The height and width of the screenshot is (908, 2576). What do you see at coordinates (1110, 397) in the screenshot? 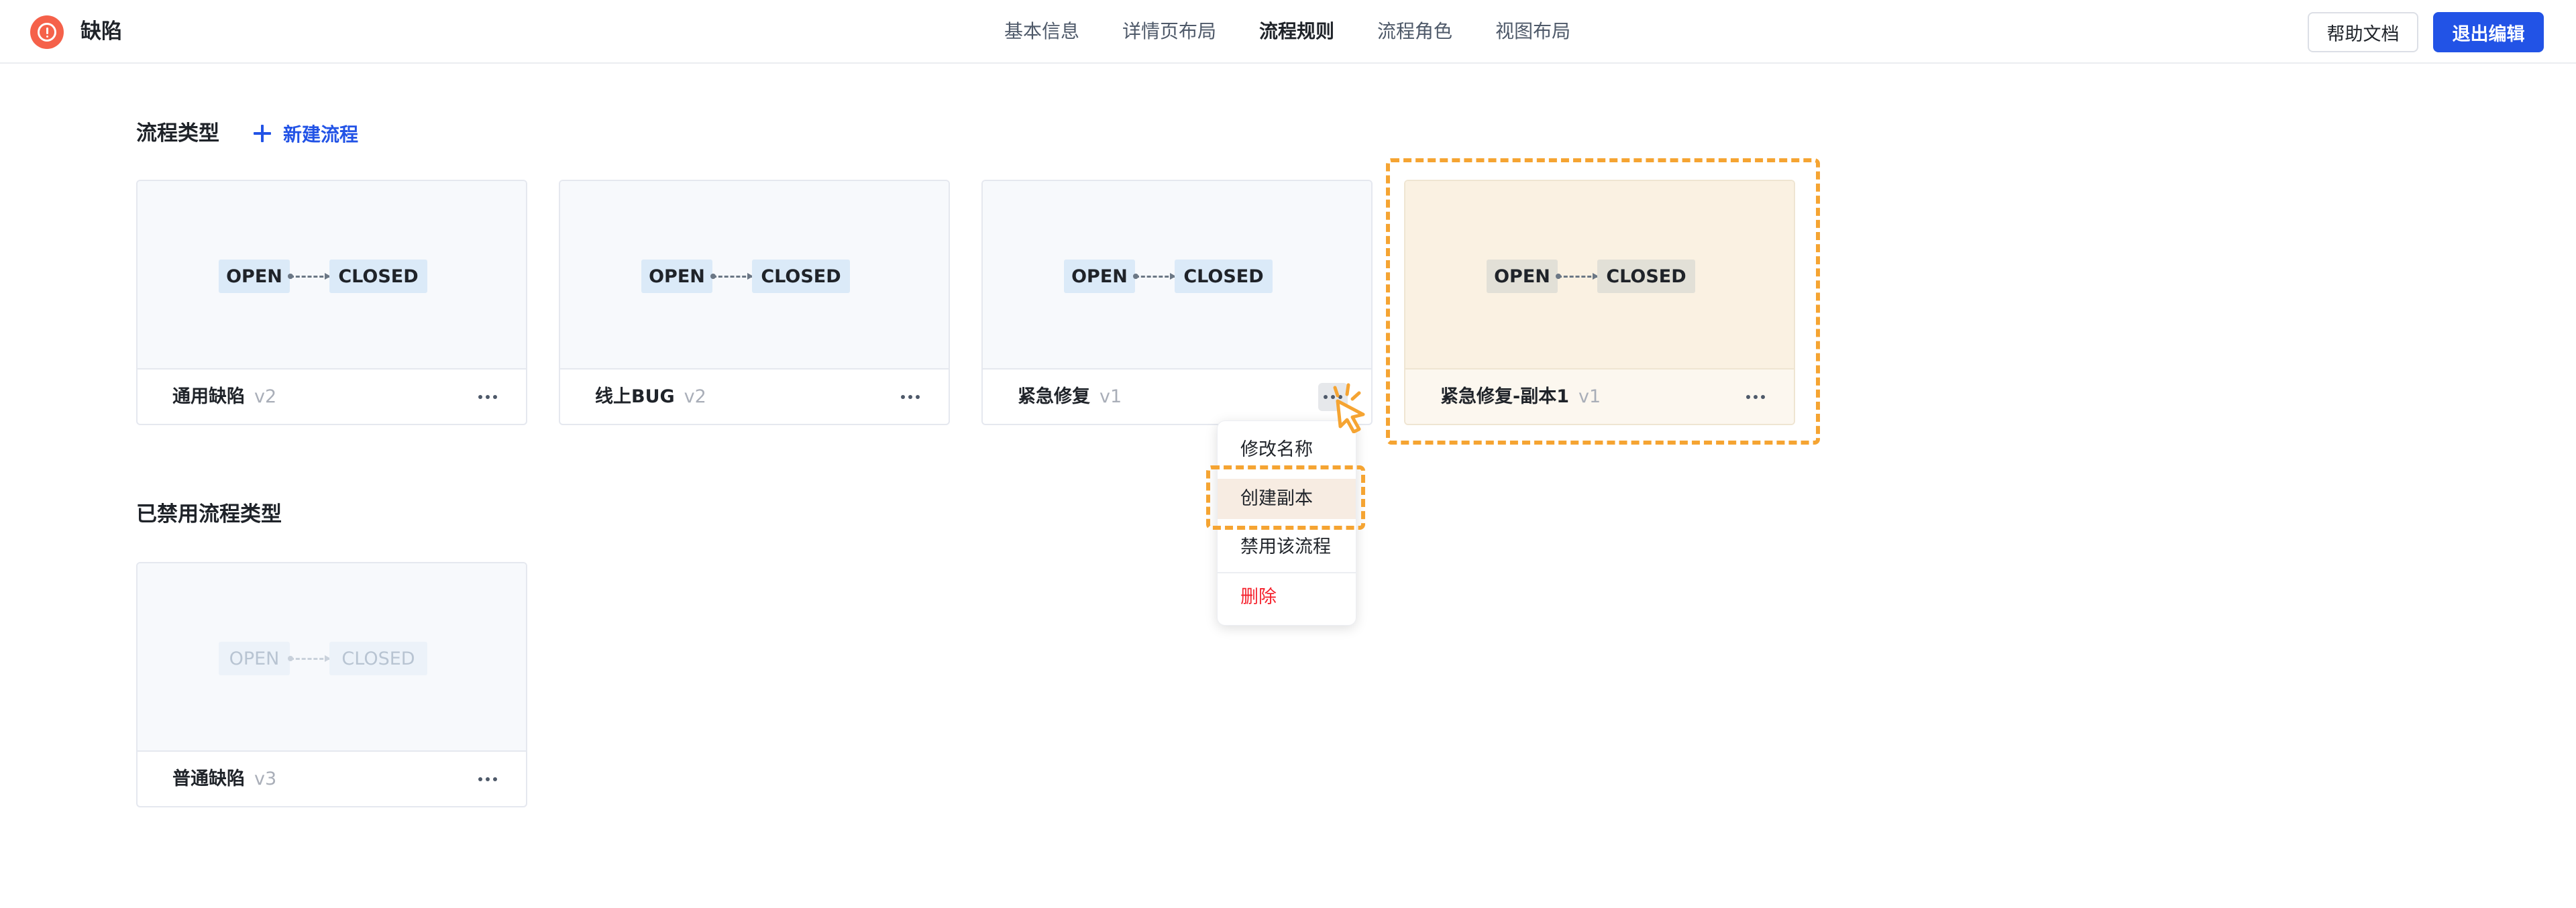
I see `card-version: v1` at bounding box center [1110, 397].